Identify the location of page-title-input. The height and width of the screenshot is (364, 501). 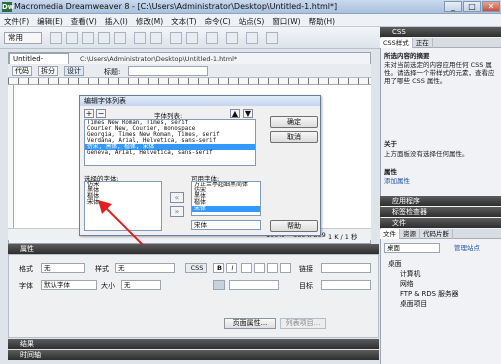
(168, 71).